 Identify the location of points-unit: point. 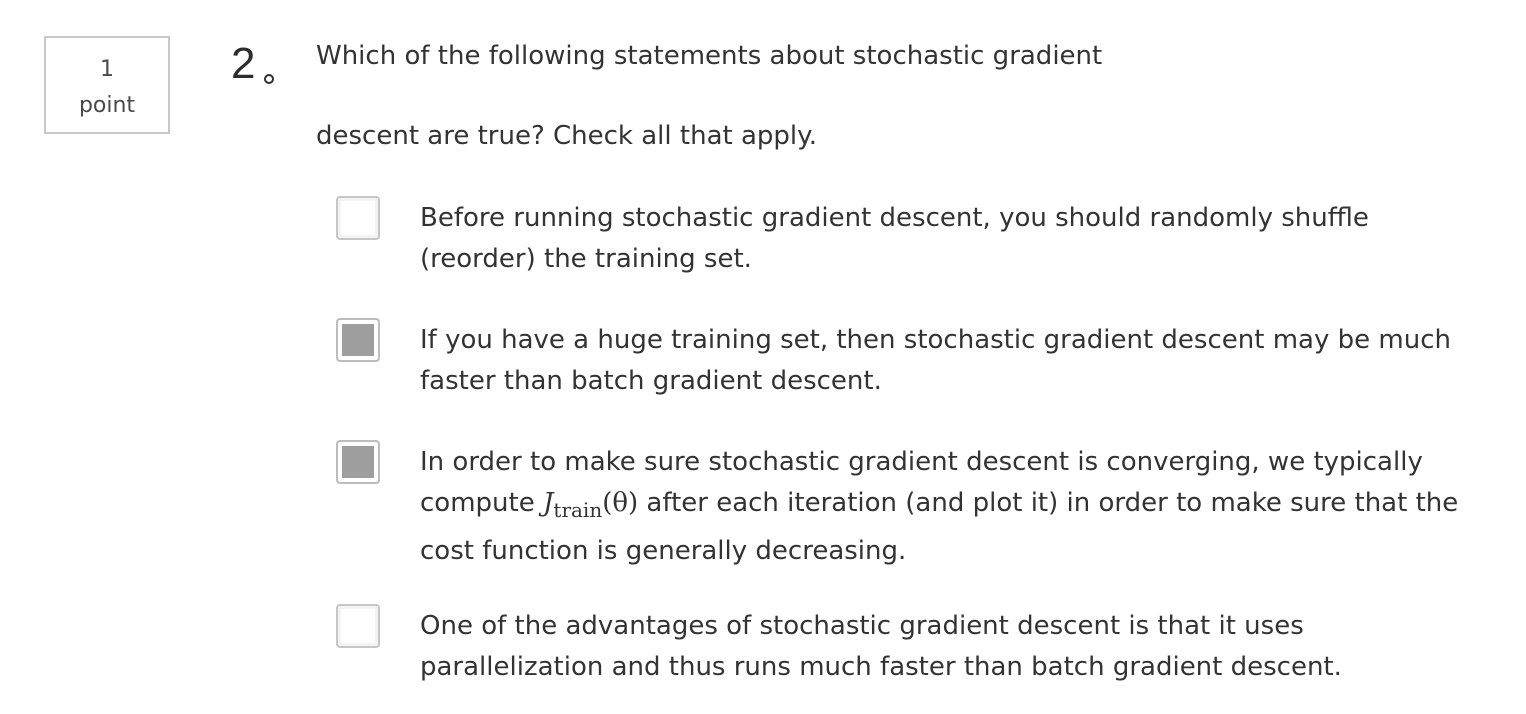
(107, 105).